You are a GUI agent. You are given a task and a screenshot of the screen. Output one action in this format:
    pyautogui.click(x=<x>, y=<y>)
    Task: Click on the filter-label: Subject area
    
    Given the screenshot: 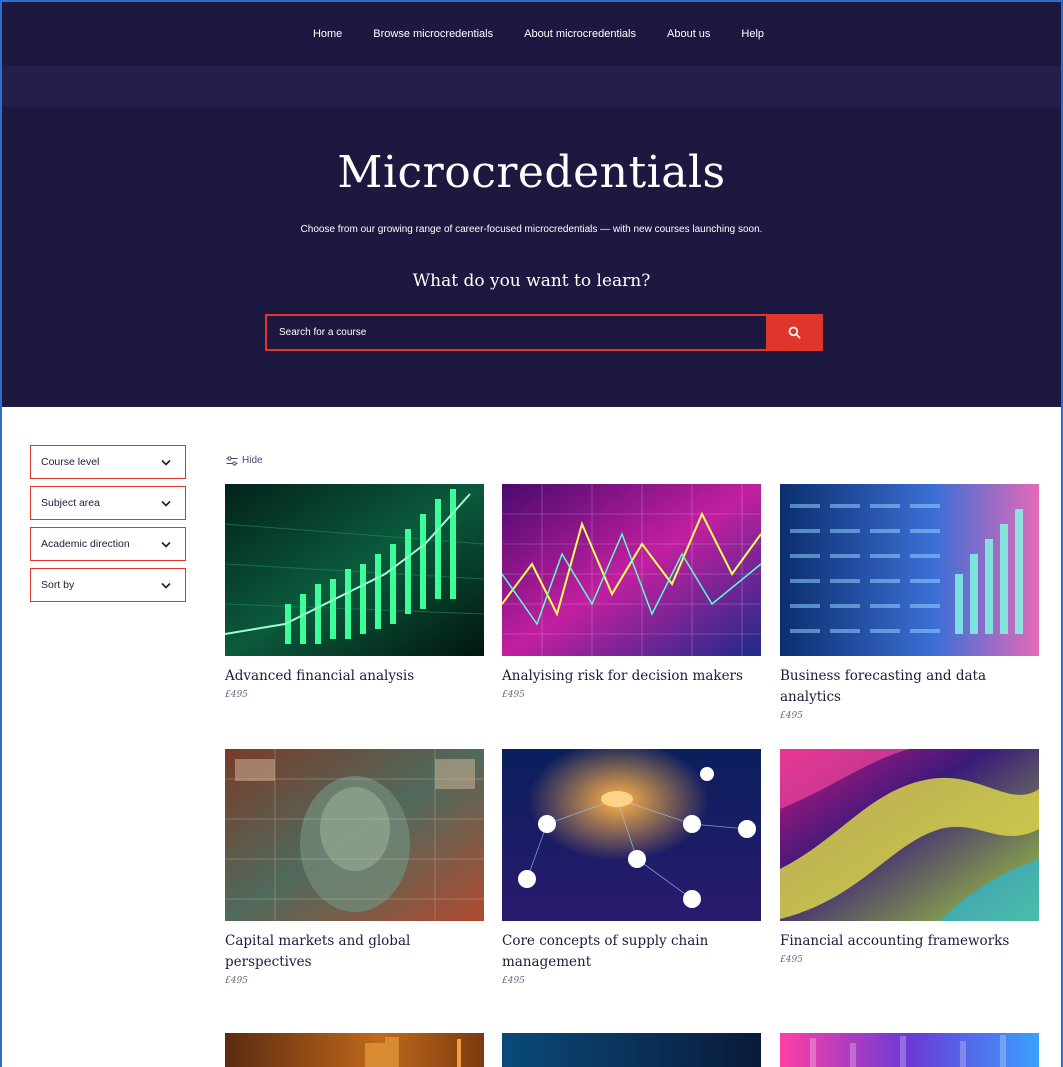 What is the action you would take?
    pyautogui.click(x=70, y=503)
    